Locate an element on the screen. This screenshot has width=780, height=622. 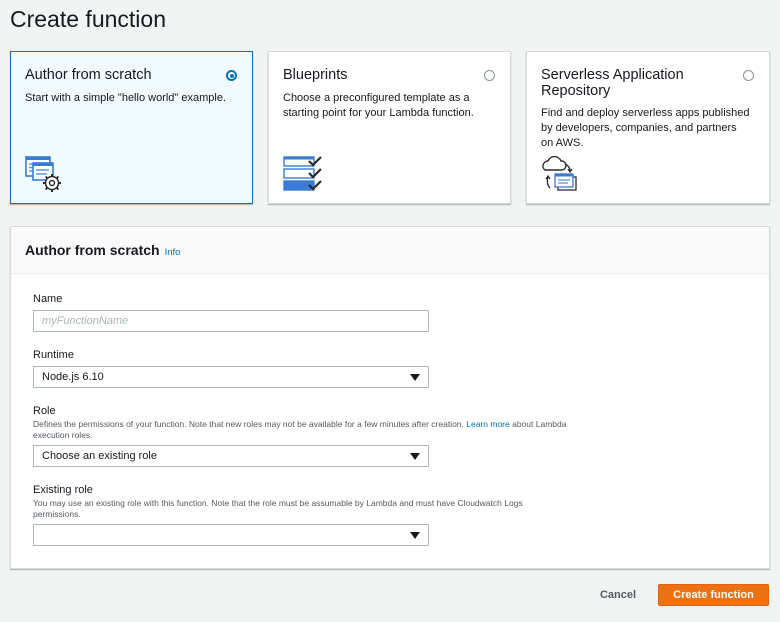
role-value: Choose an existing role is located at coordinates (99, 456).